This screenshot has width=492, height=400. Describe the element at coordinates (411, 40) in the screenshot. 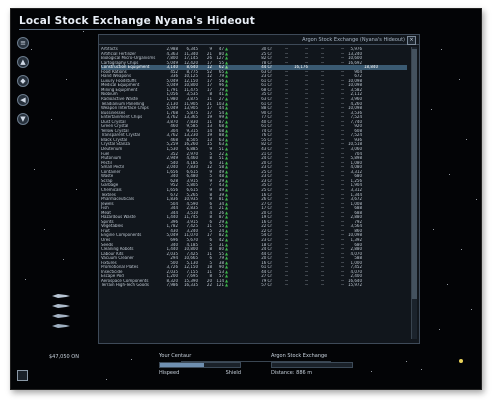

I see `close-icon: ×` at that location.